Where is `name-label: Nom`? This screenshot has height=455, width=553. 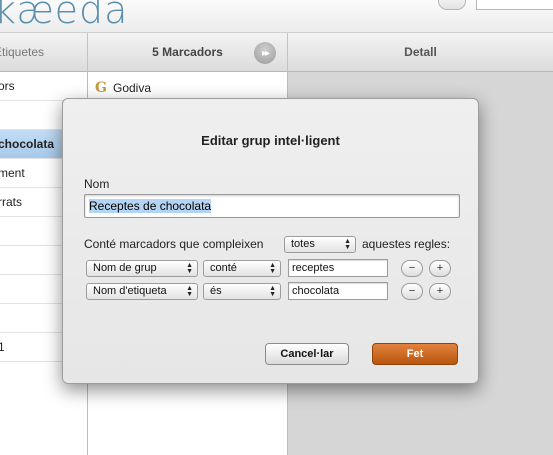
name-label: Nom is located at coordinates (97, 184).